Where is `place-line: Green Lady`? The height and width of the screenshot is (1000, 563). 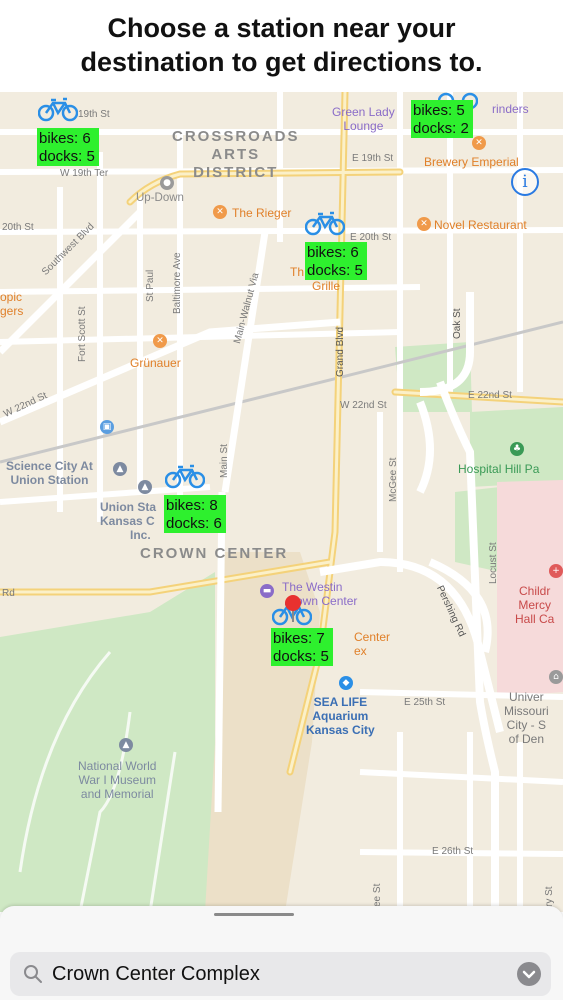 place-line: Green Lady is located at coordinates (363, 112).